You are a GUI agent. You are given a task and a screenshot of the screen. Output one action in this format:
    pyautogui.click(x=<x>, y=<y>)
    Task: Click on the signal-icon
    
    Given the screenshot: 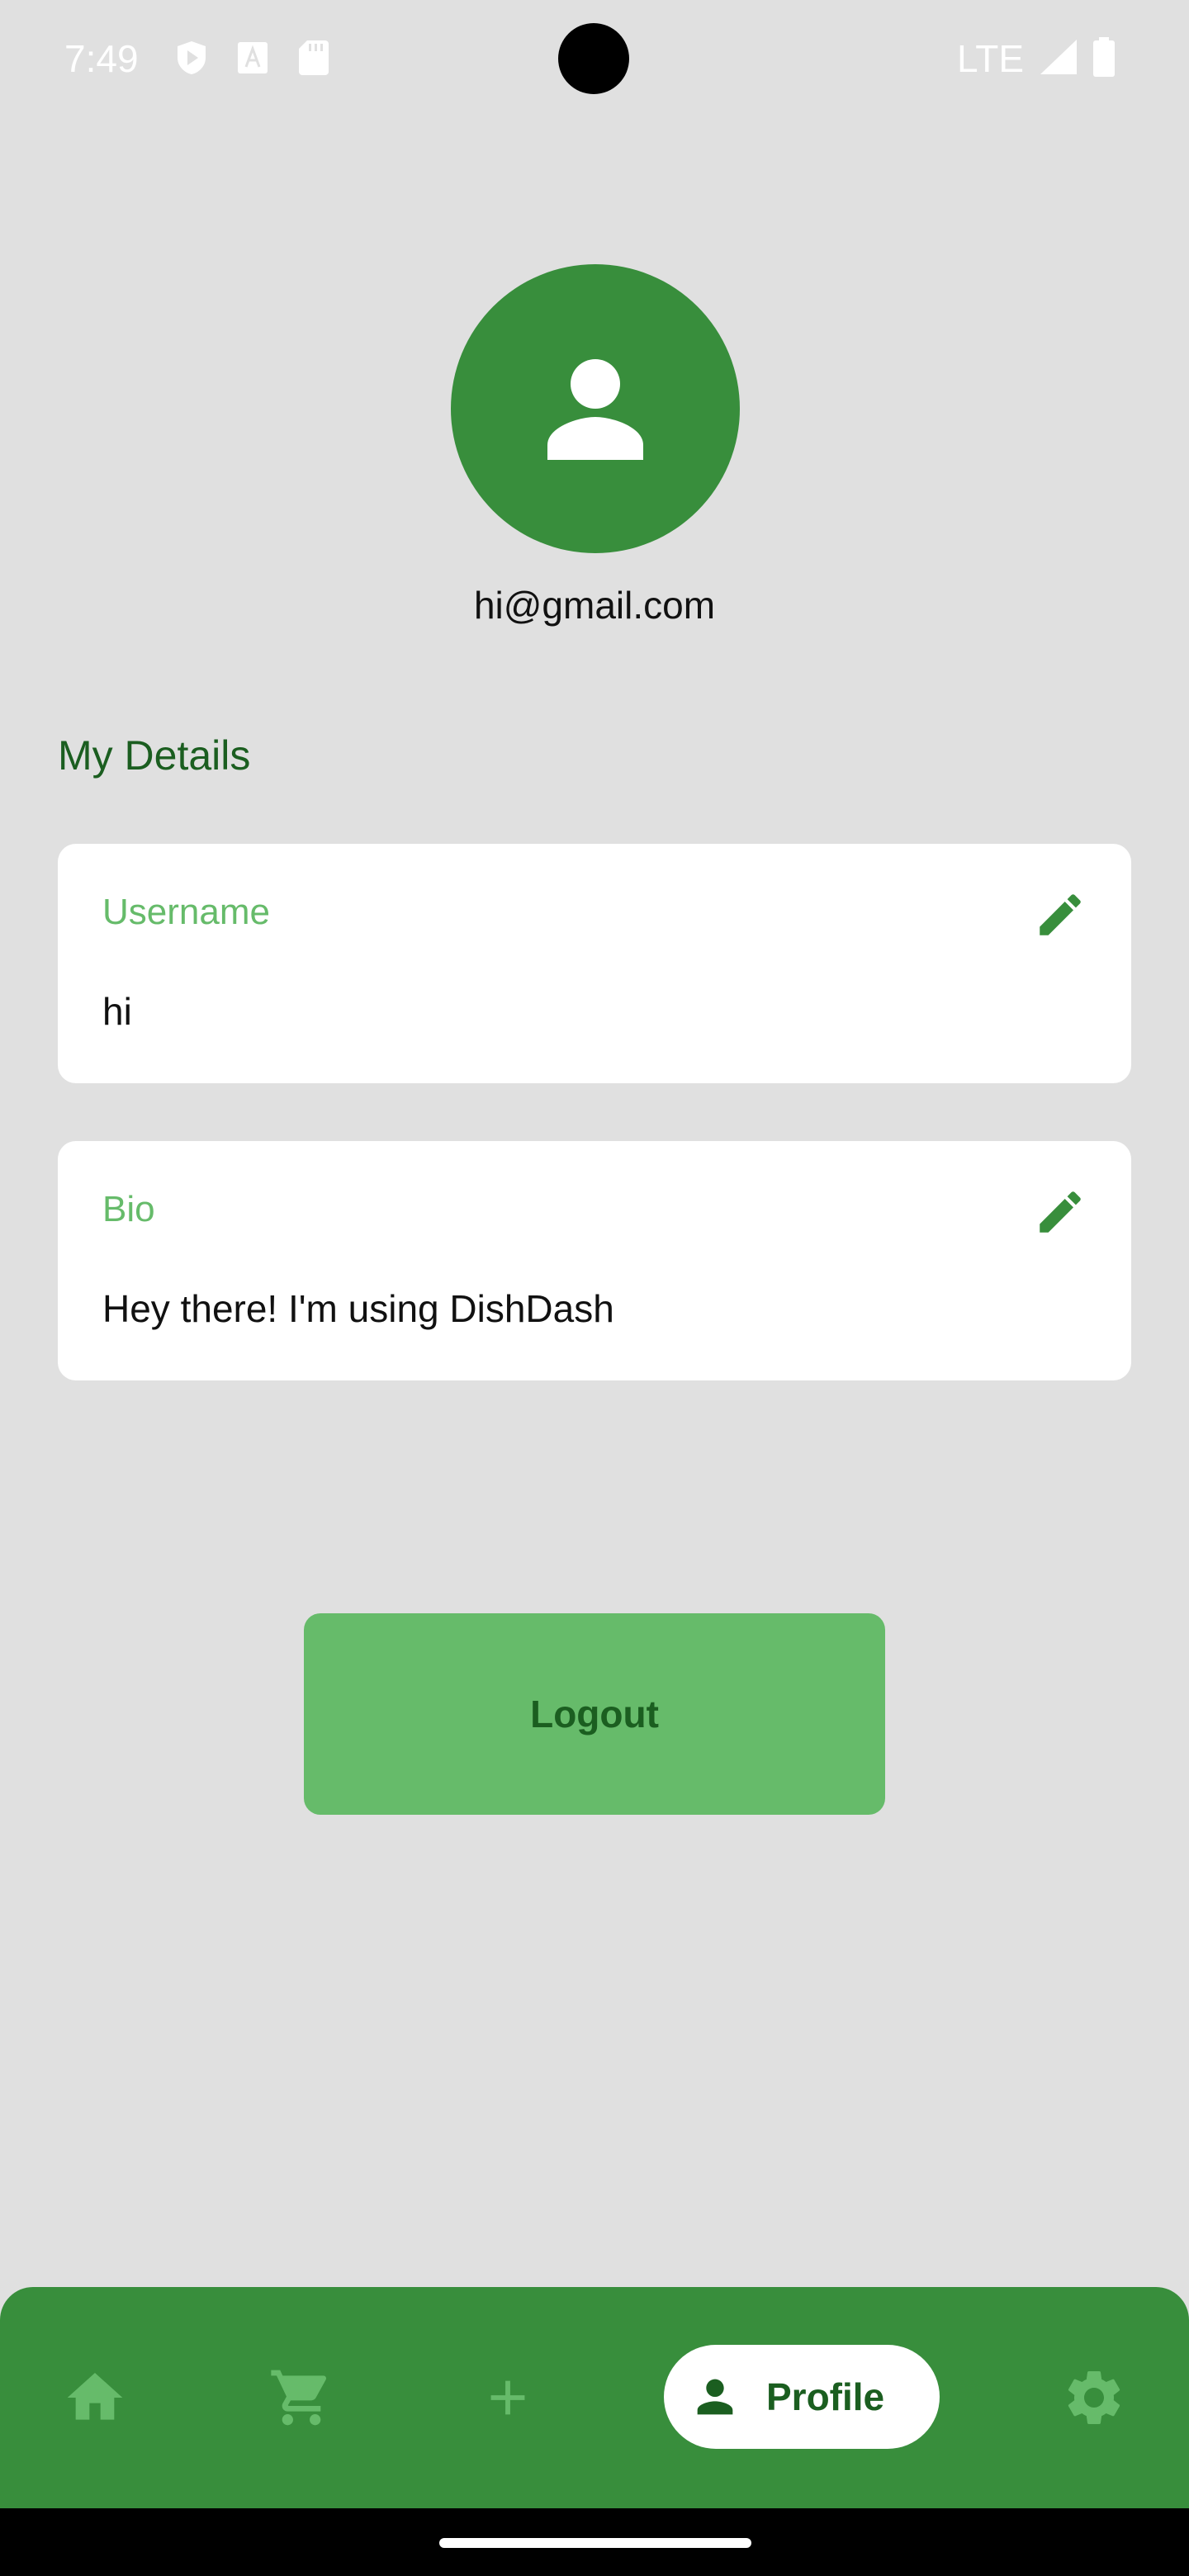 What is the action you would take?
    pyautogui.click(x=1058, y=58)
    